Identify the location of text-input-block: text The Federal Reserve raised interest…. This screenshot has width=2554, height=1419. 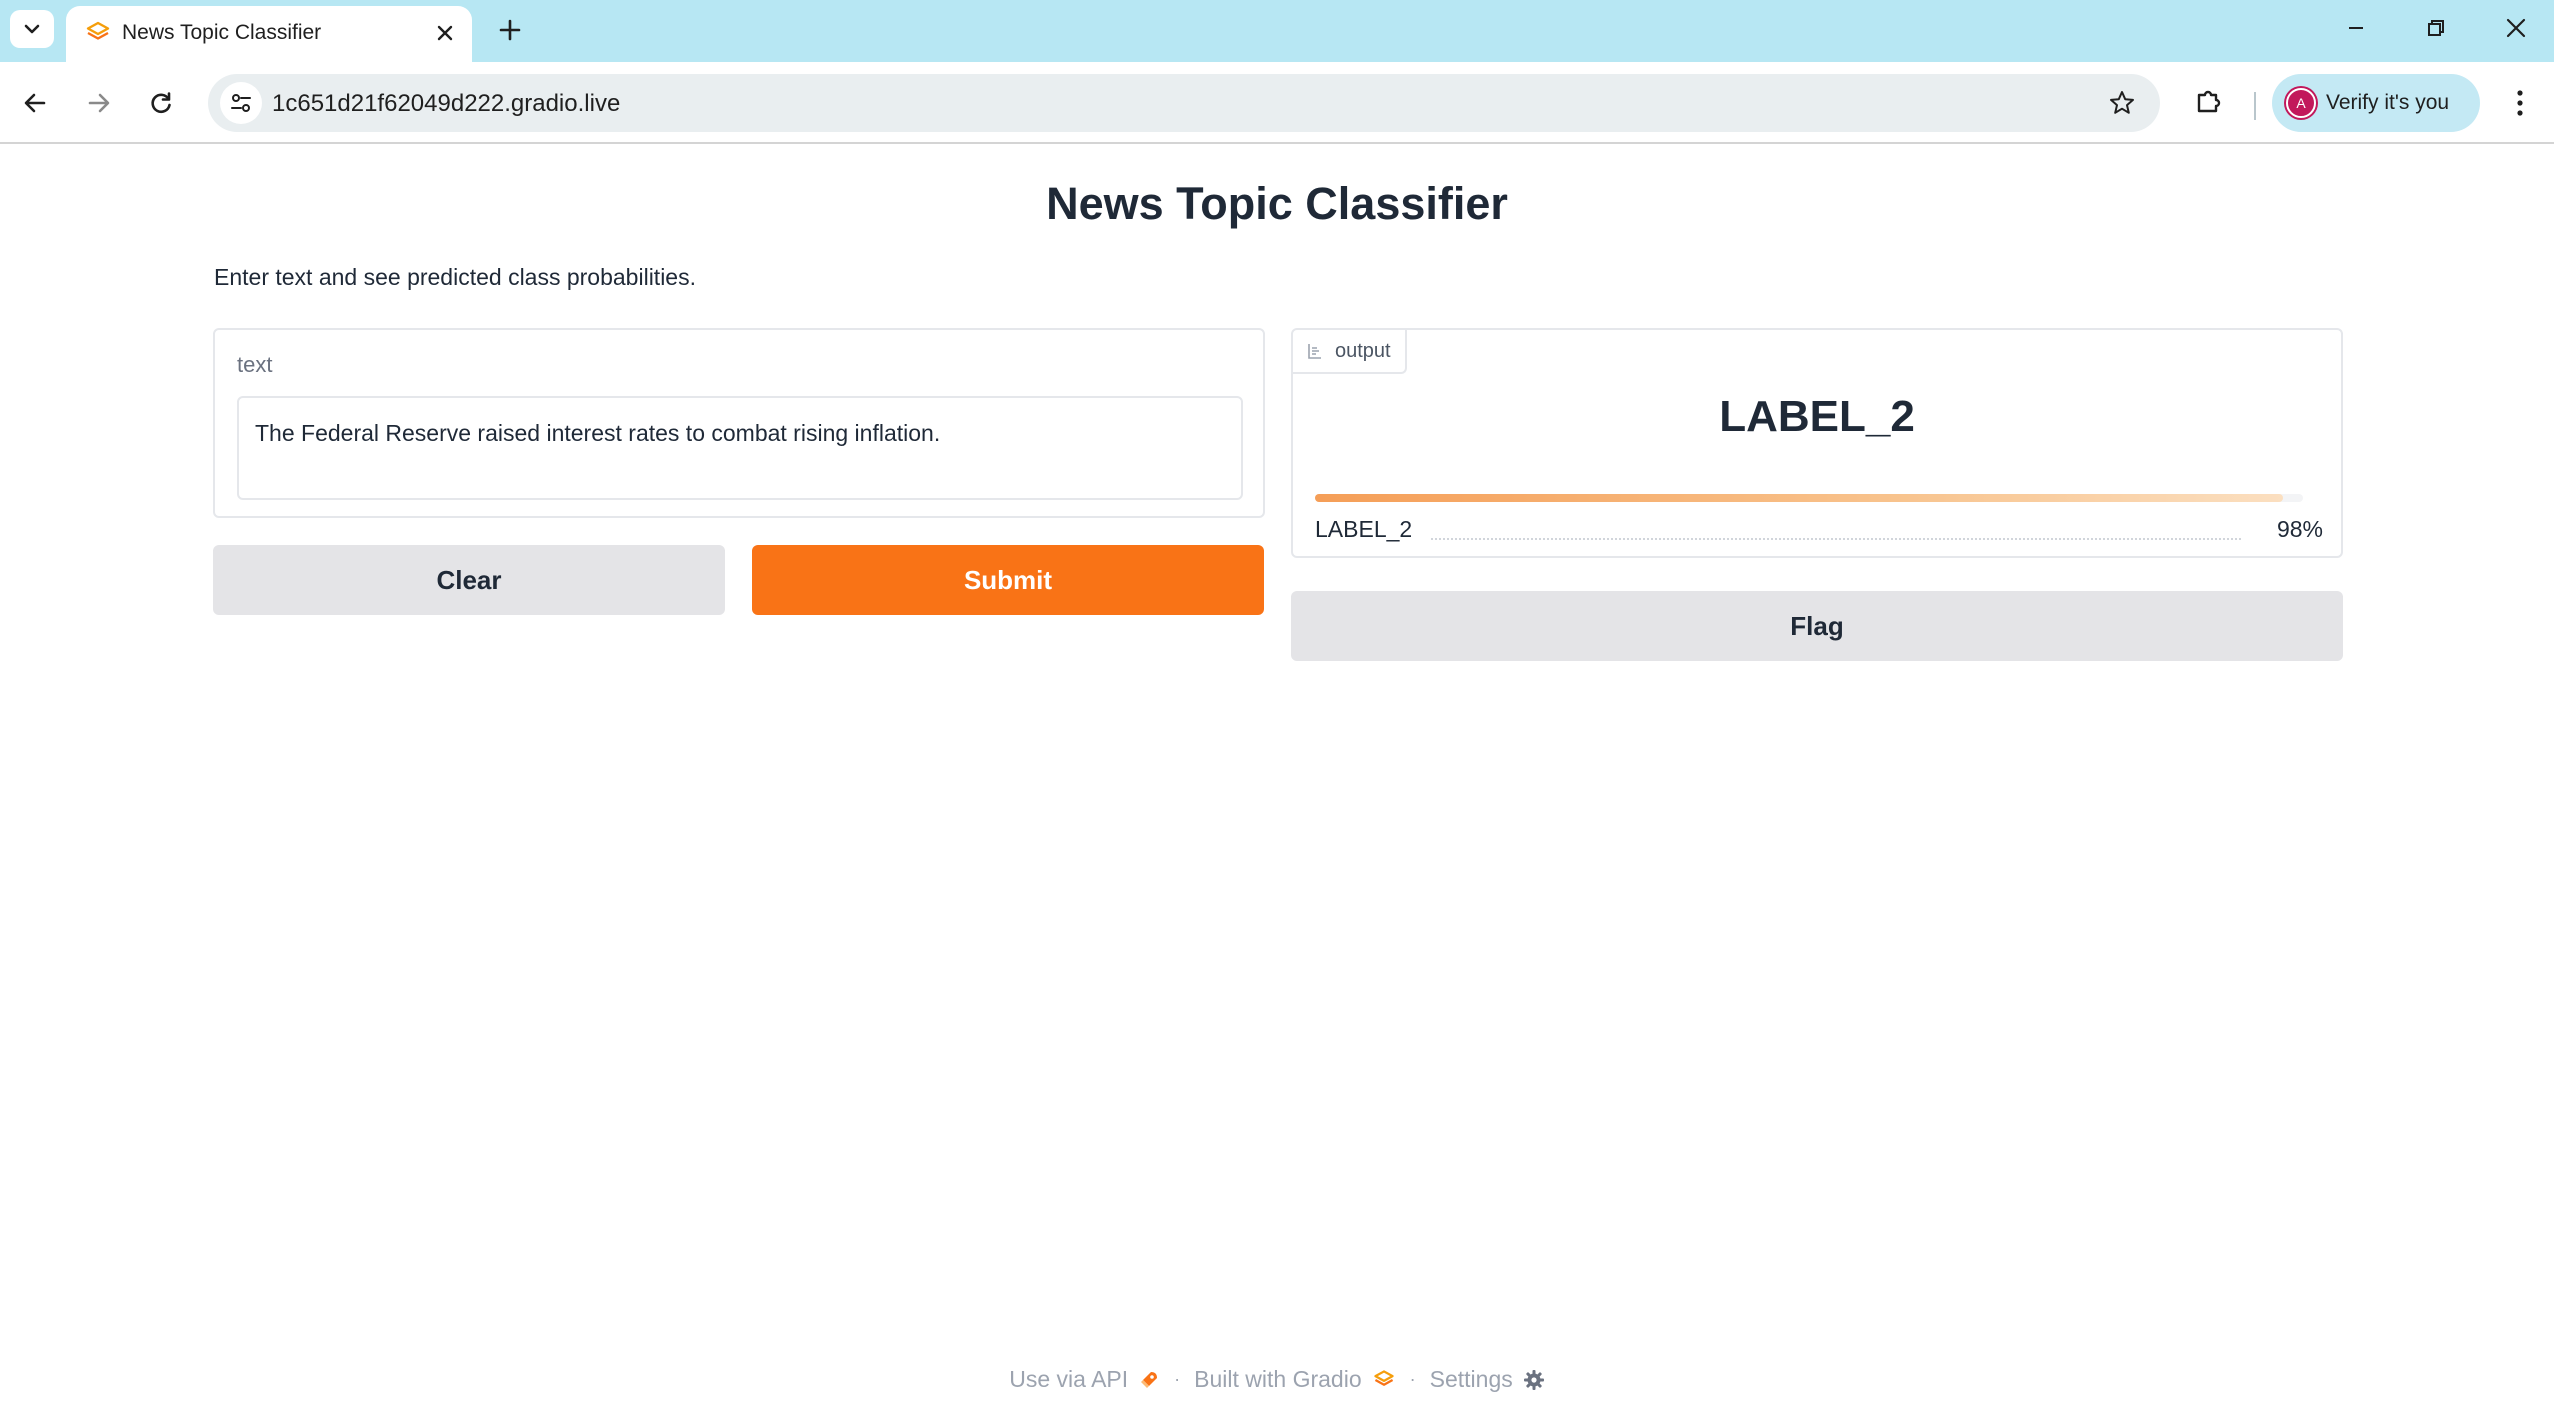
(739, 423).